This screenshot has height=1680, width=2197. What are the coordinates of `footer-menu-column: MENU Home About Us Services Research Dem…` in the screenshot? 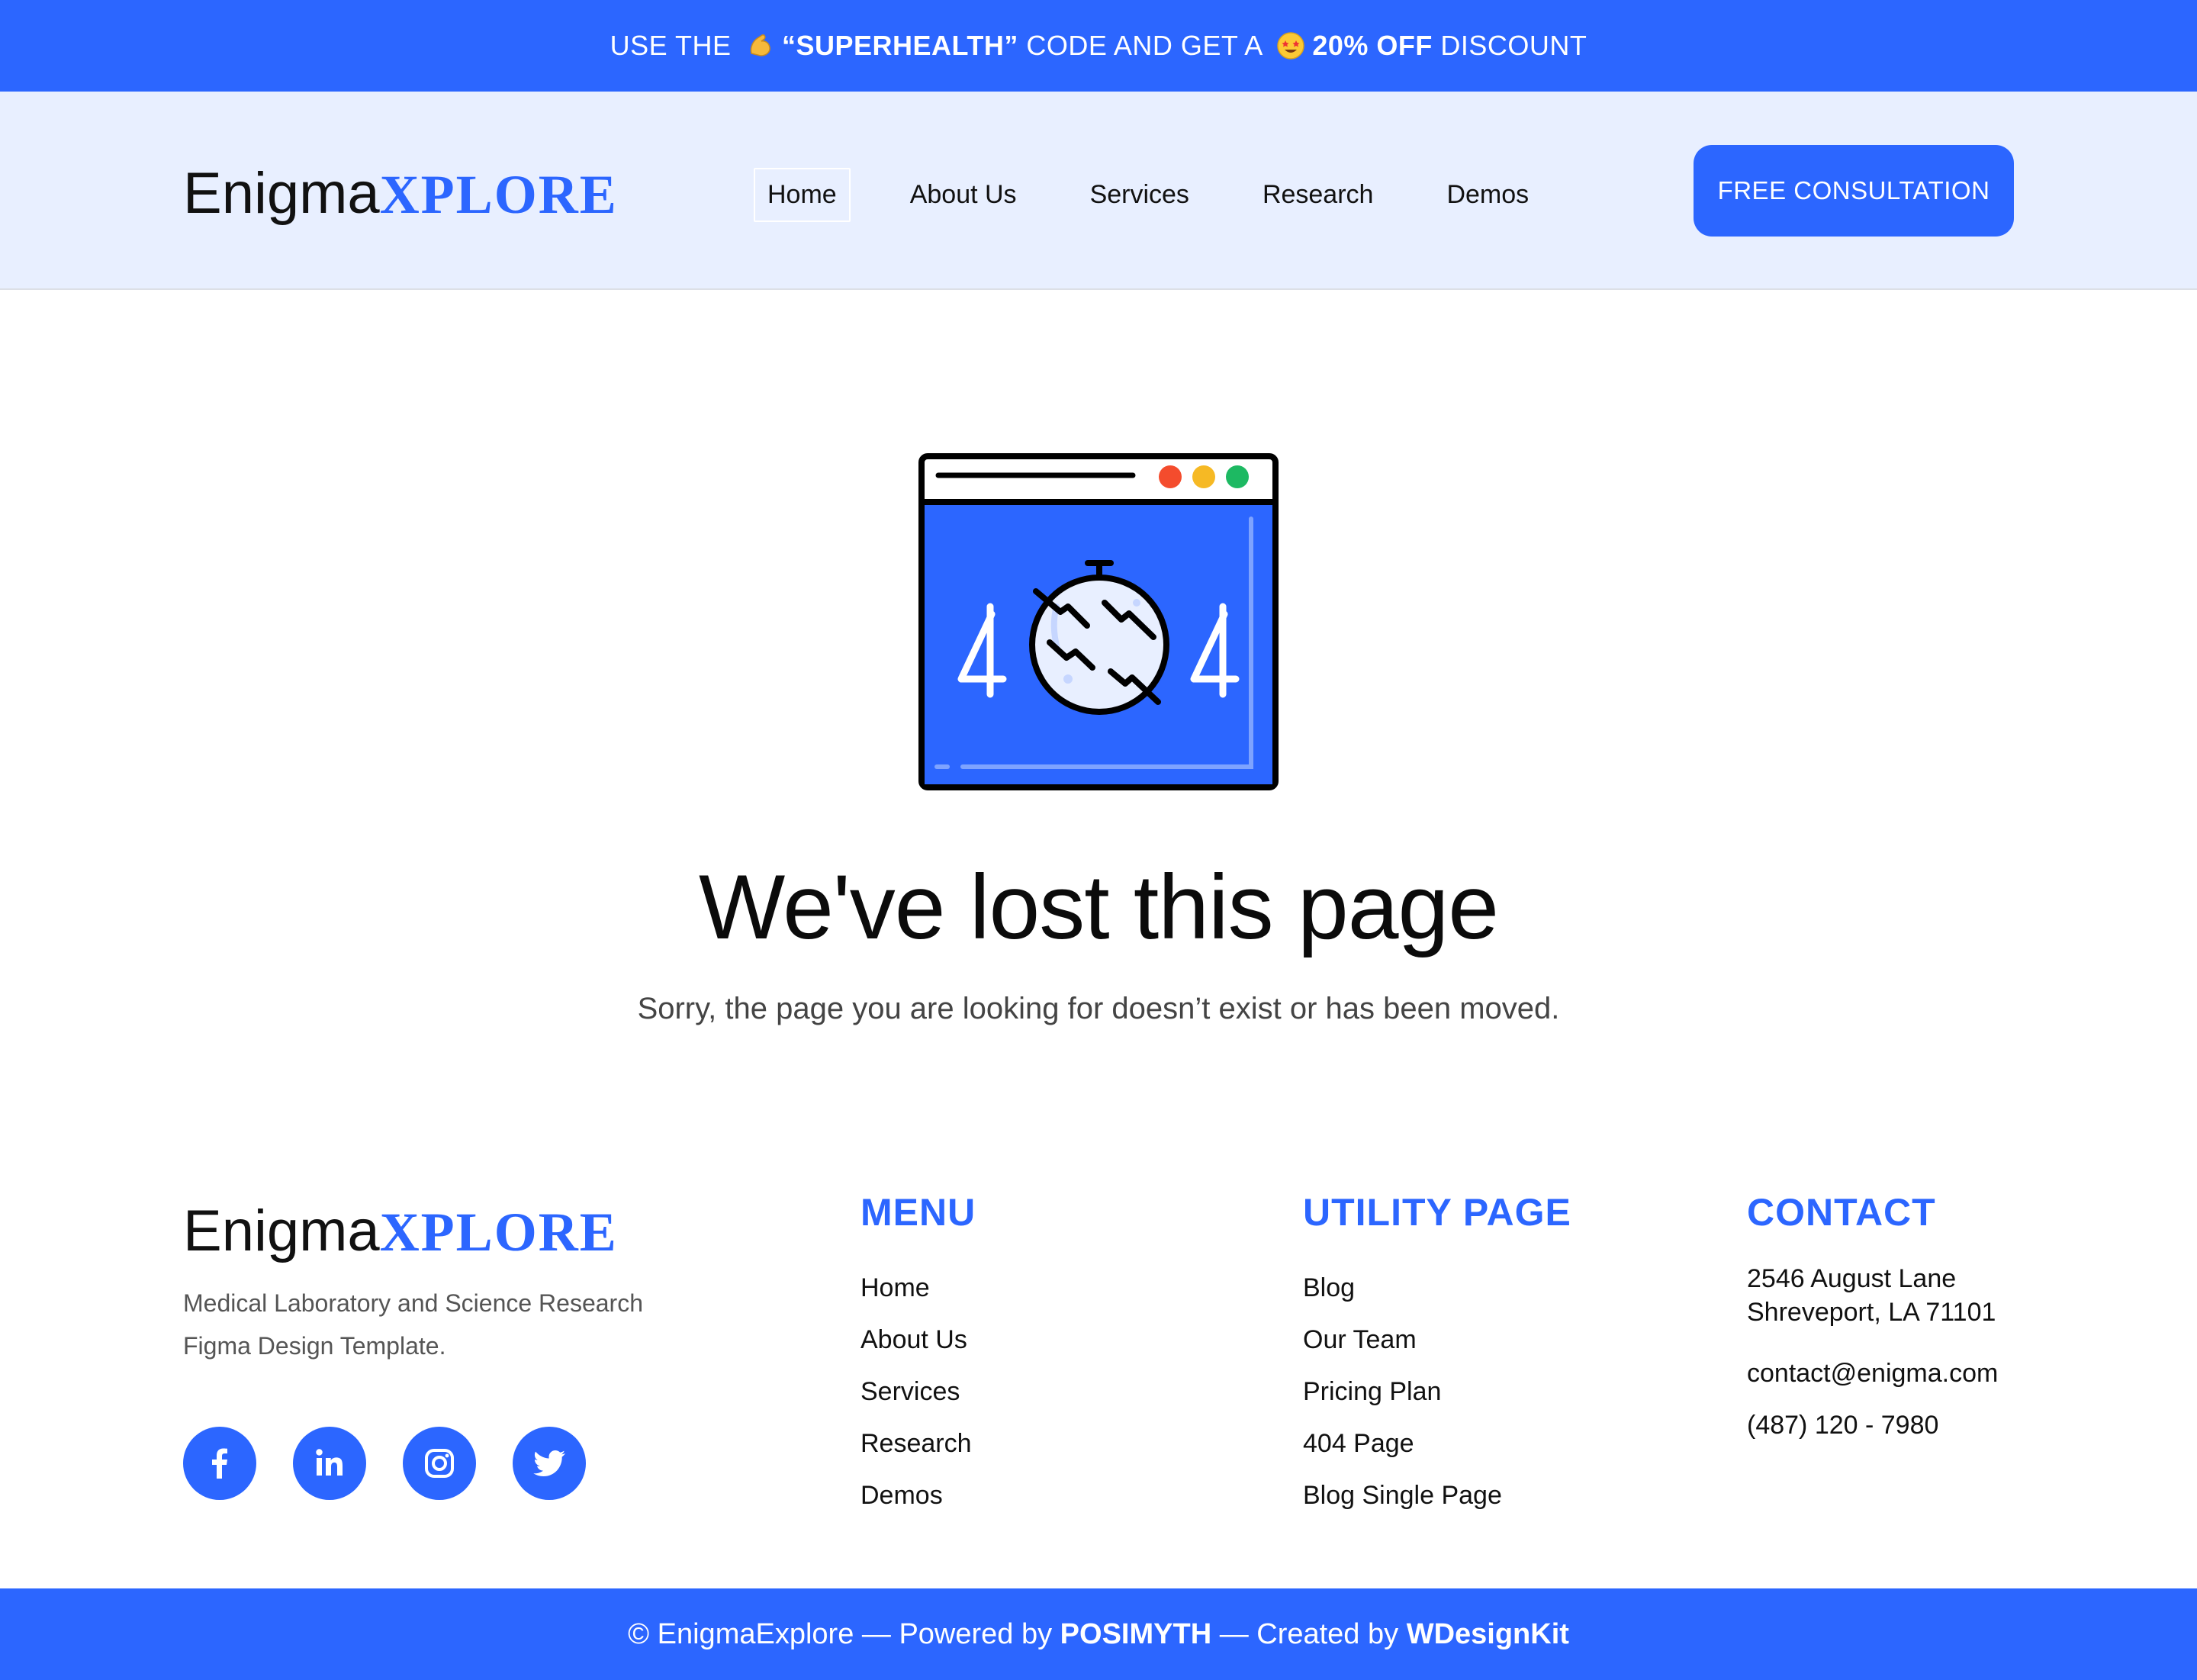 It's located at (918, 1355).